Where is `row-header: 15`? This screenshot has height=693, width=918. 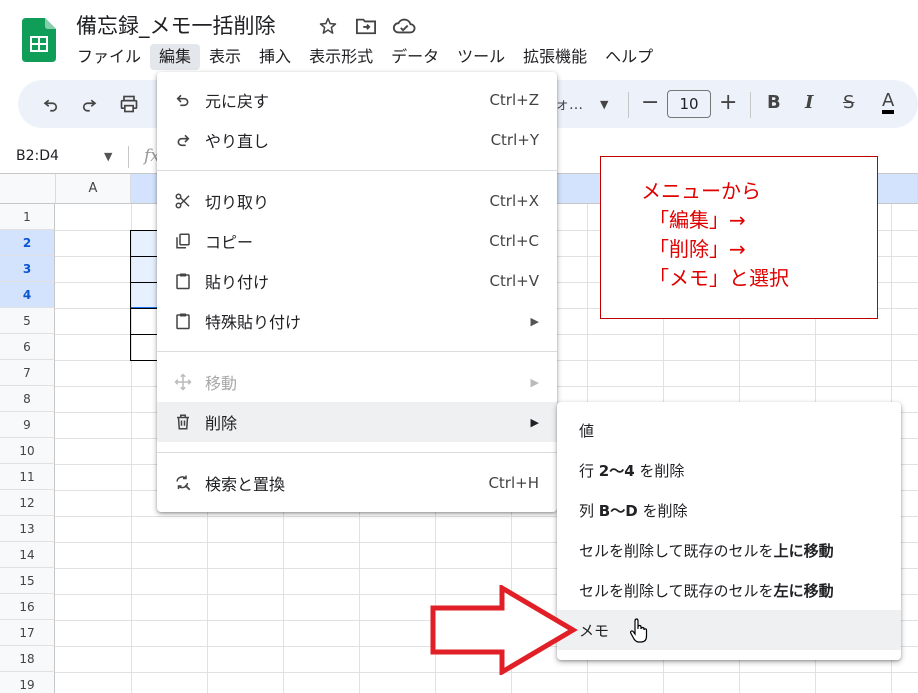
row-header: 15 is located at coordinates (27, 581).